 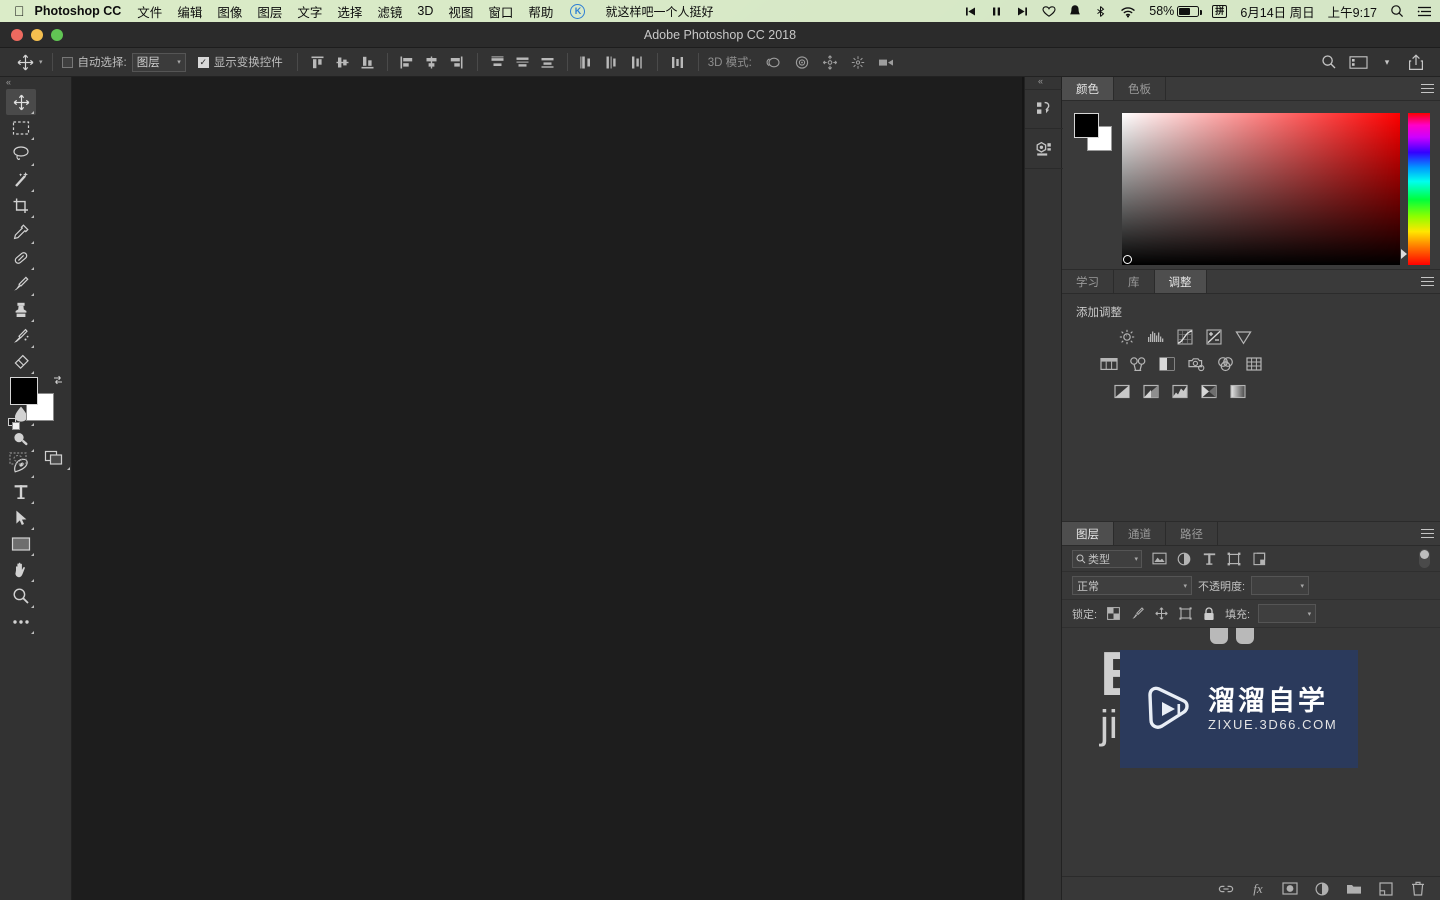 I want to click on gradient-map-icon, so click(x=1209, y=391).